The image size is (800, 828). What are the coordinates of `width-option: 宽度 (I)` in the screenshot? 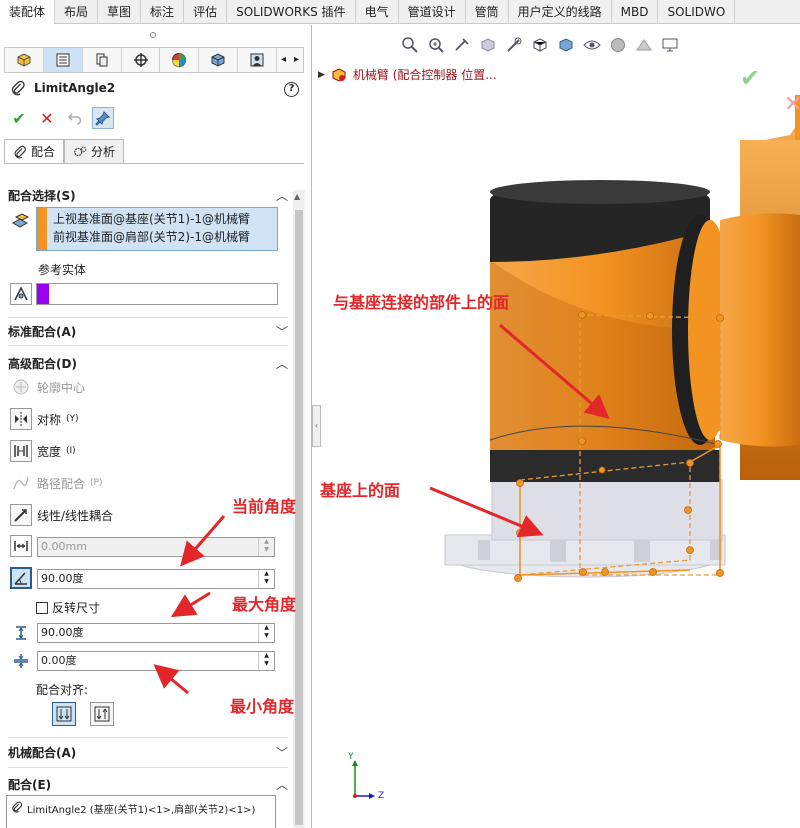 It's located at (43, 451).